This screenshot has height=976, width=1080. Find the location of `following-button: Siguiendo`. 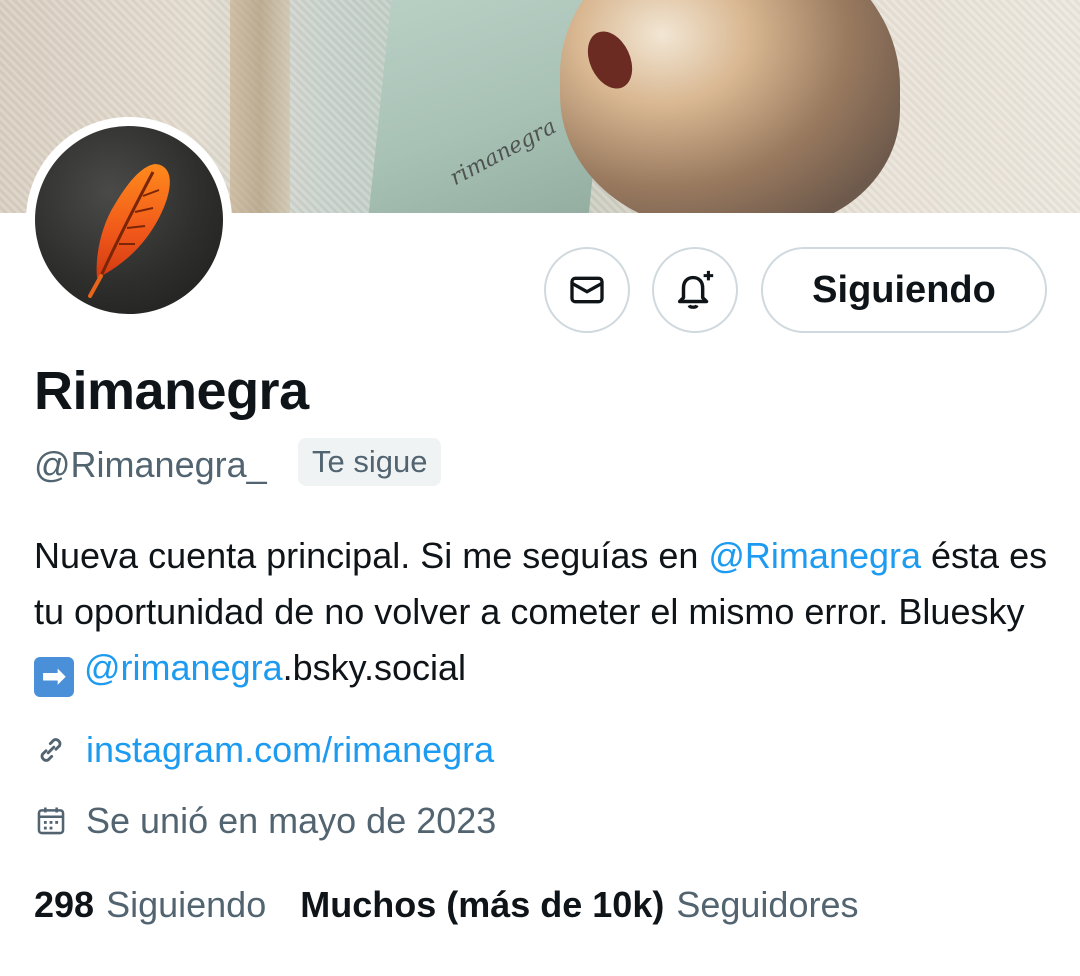

following-button: Siguiendo is located at coordinates (904, 290).